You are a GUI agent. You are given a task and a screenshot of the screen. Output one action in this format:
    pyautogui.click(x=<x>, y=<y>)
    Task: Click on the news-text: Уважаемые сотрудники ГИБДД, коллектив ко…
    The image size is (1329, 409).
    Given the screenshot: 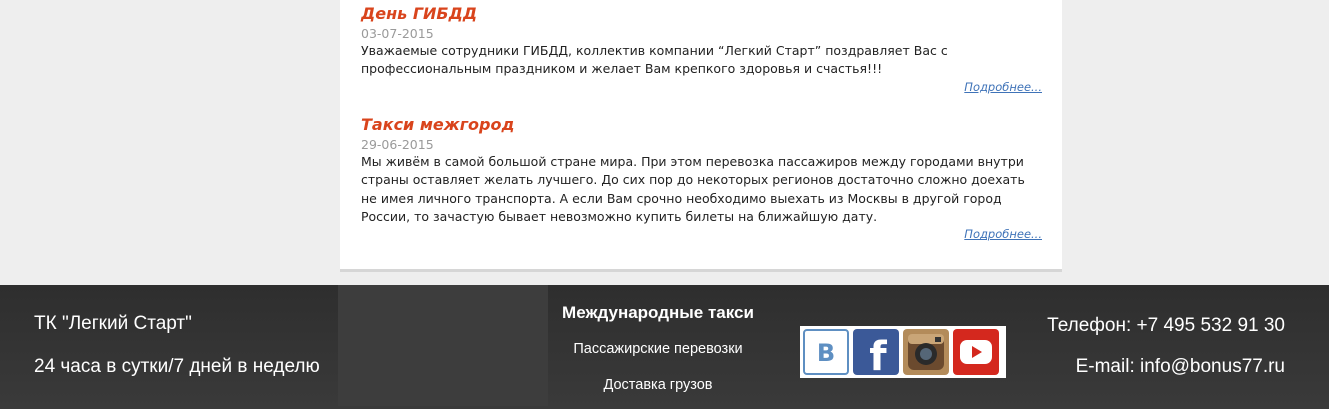 What is the action you would take?
    pyautogui.click(x=654, y=60)
    